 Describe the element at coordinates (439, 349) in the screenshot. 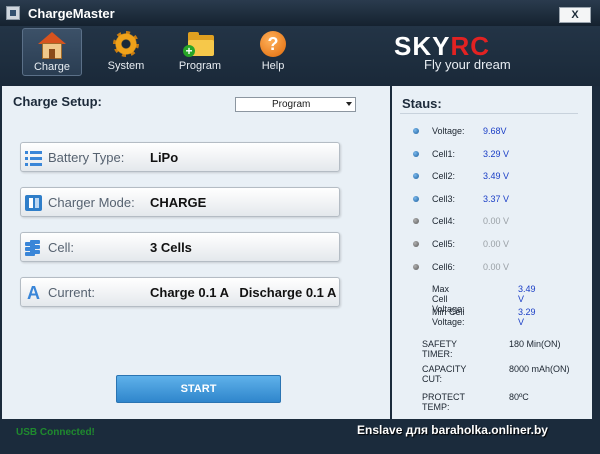

I see `safety-timer-label: SAFETY TIMER:` at that location.